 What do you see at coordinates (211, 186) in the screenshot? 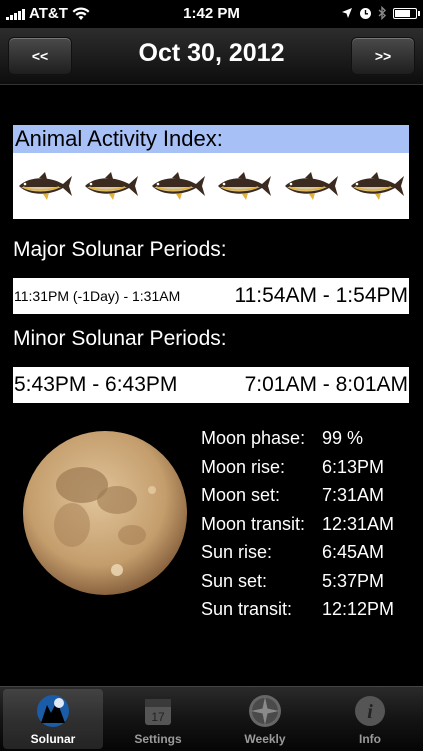
I see `activity-index-fish-row` at bounding box center [211, 186].